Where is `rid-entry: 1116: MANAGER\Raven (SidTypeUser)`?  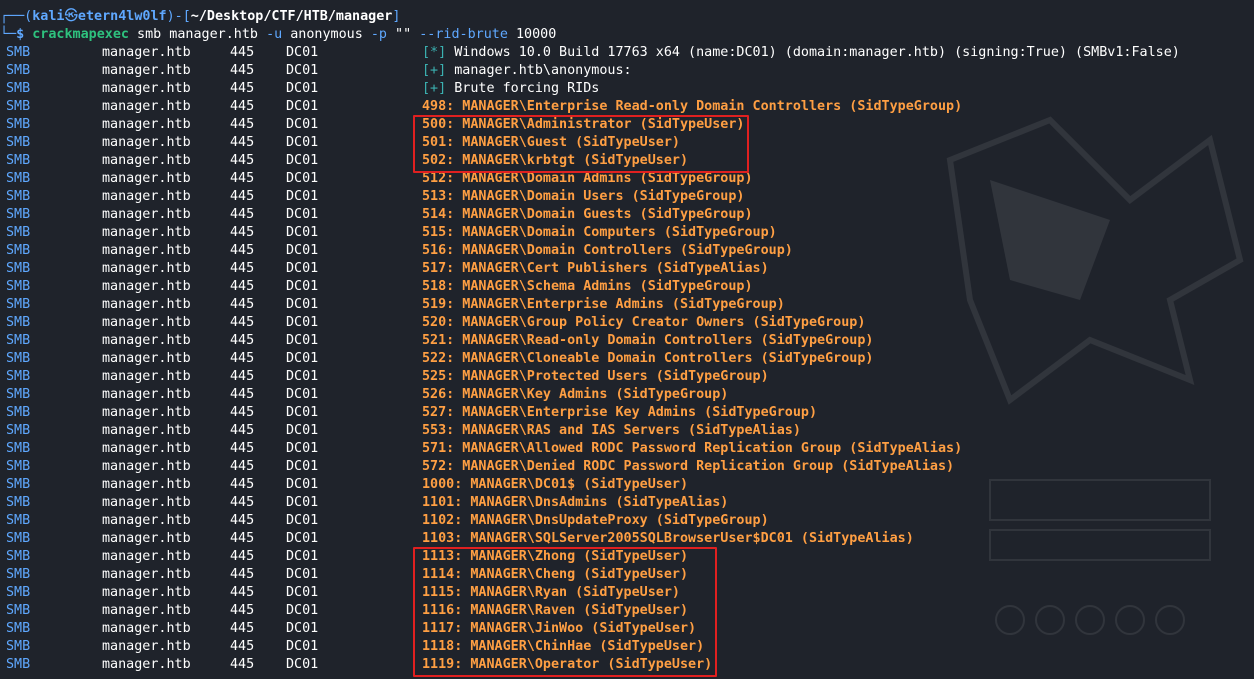
rid-entry: 1116: MANAGER\Raven (SidTypeUser) is located at coordinates (555, 610).